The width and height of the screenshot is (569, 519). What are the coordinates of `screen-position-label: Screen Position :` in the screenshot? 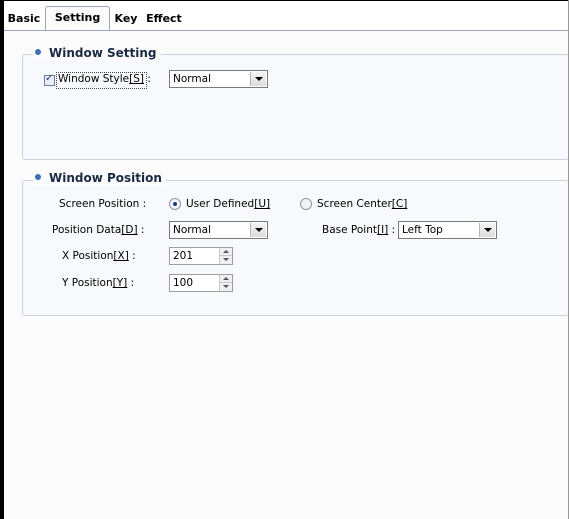 It's located at (103, 204).